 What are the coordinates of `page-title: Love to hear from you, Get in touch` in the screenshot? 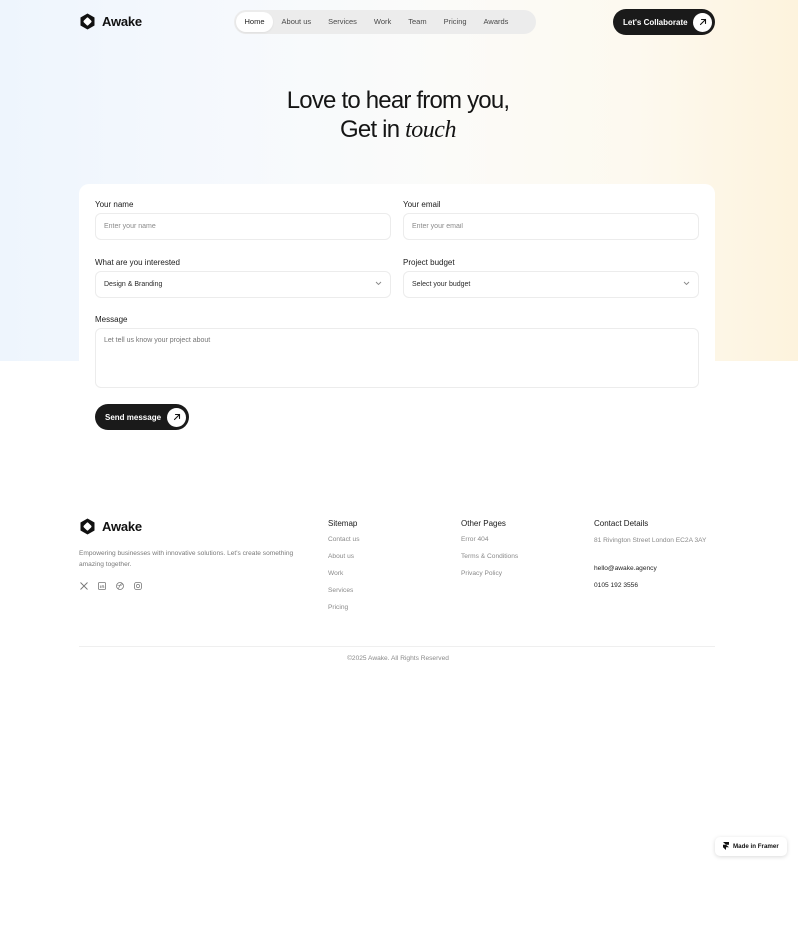 It's located at (398, 115).